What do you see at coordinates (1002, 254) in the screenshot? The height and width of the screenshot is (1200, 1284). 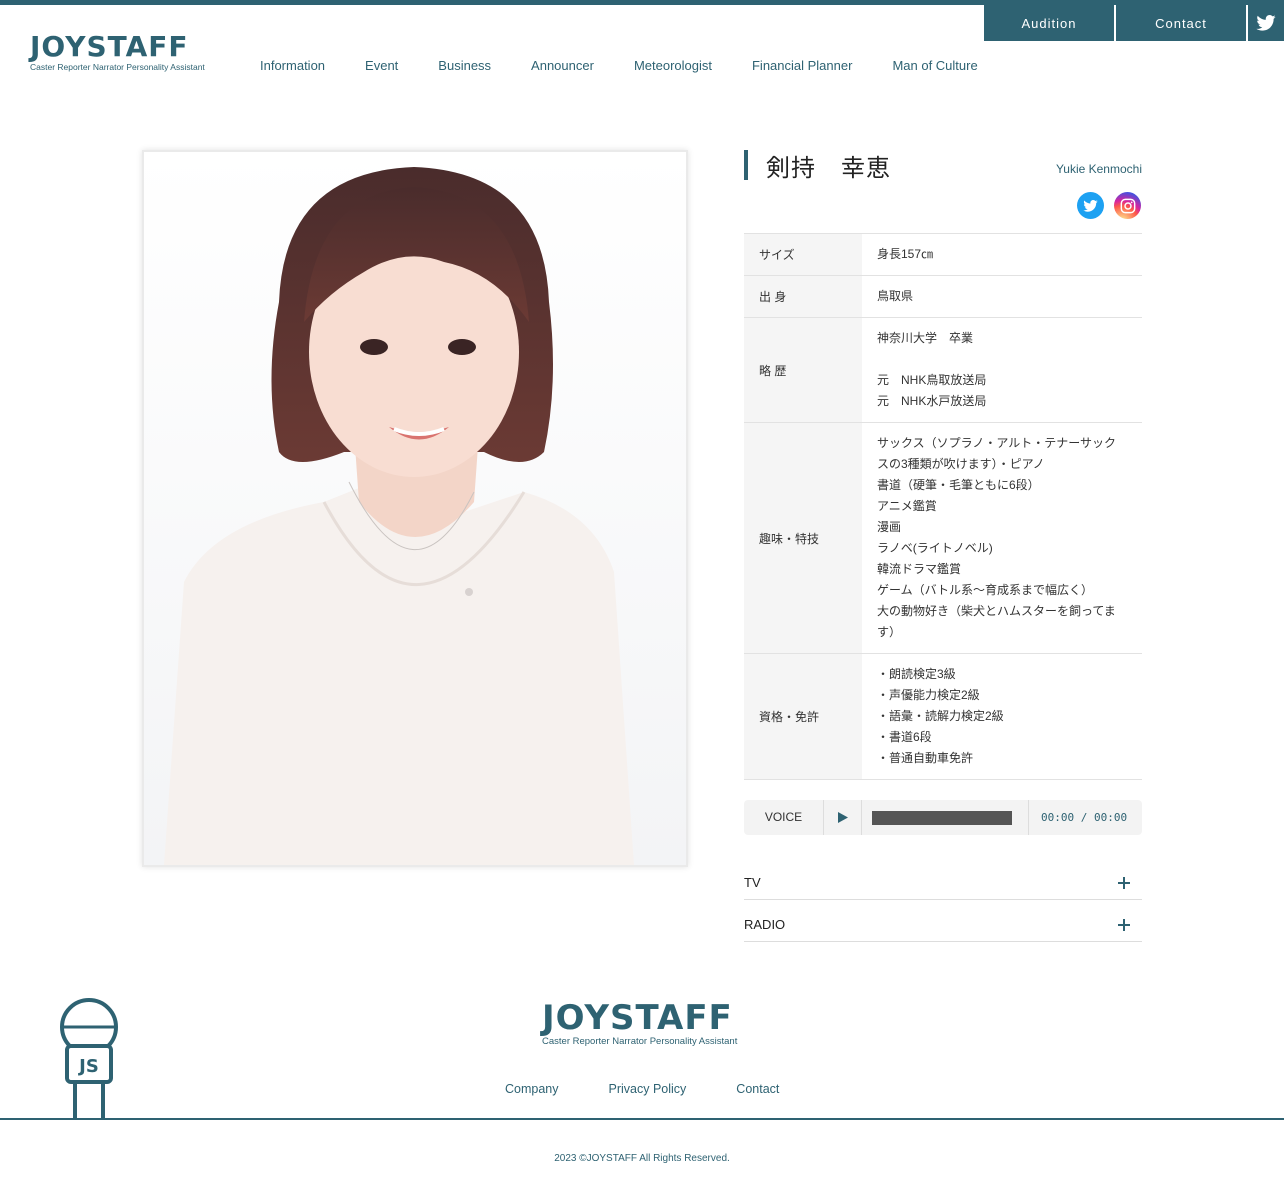 I see `profile-value-size: 身長157㎝` at bounding box center [1002, 254].